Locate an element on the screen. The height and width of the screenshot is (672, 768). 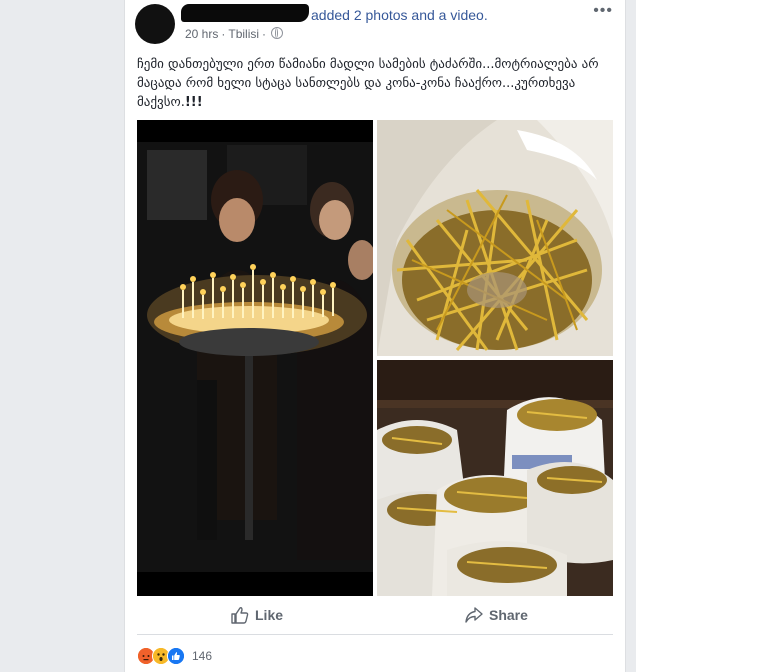
share-arrow-icon is located at coordinates (474, 615).